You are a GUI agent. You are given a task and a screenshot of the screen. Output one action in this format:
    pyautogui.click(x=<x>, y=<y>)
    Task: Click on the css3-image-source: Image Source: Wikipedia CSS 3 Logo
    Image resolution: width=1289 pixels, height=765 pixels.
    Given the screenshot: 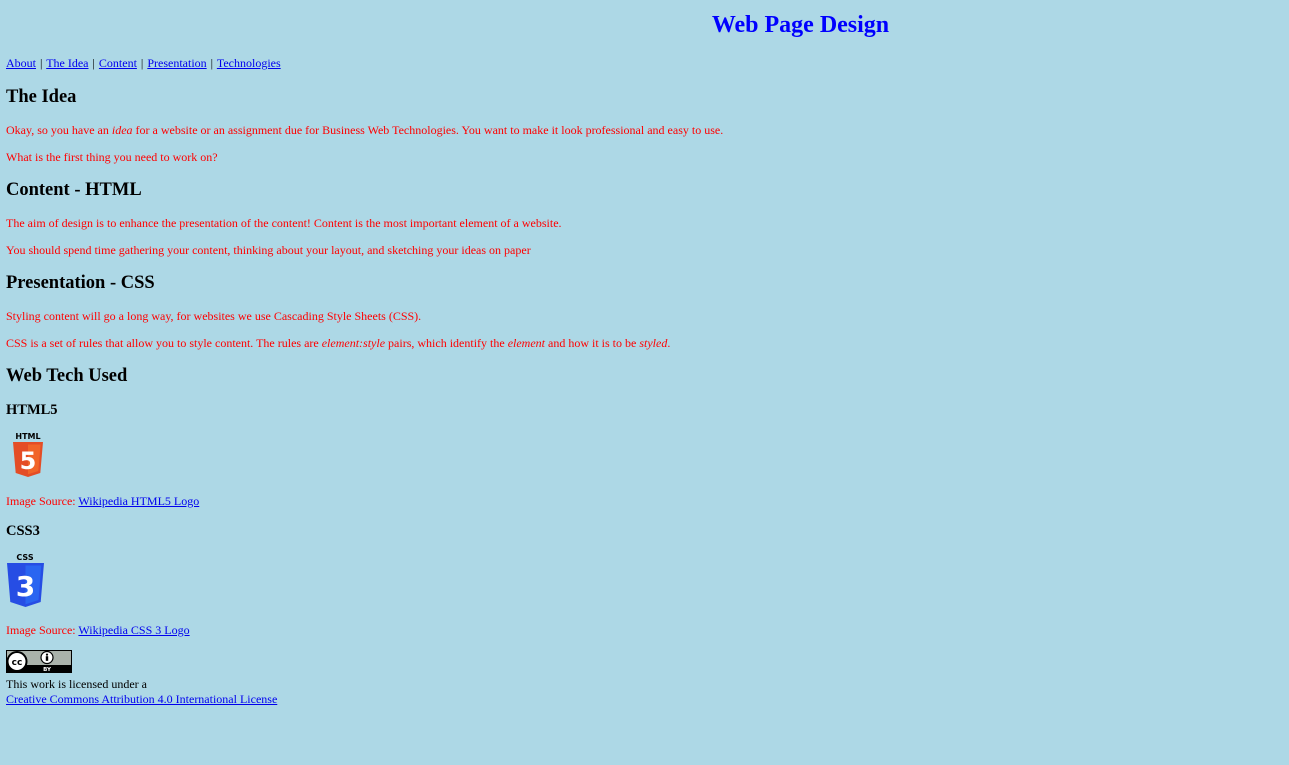 What is the action you would take?
    pyautogui.click(x=98, y=630)
    